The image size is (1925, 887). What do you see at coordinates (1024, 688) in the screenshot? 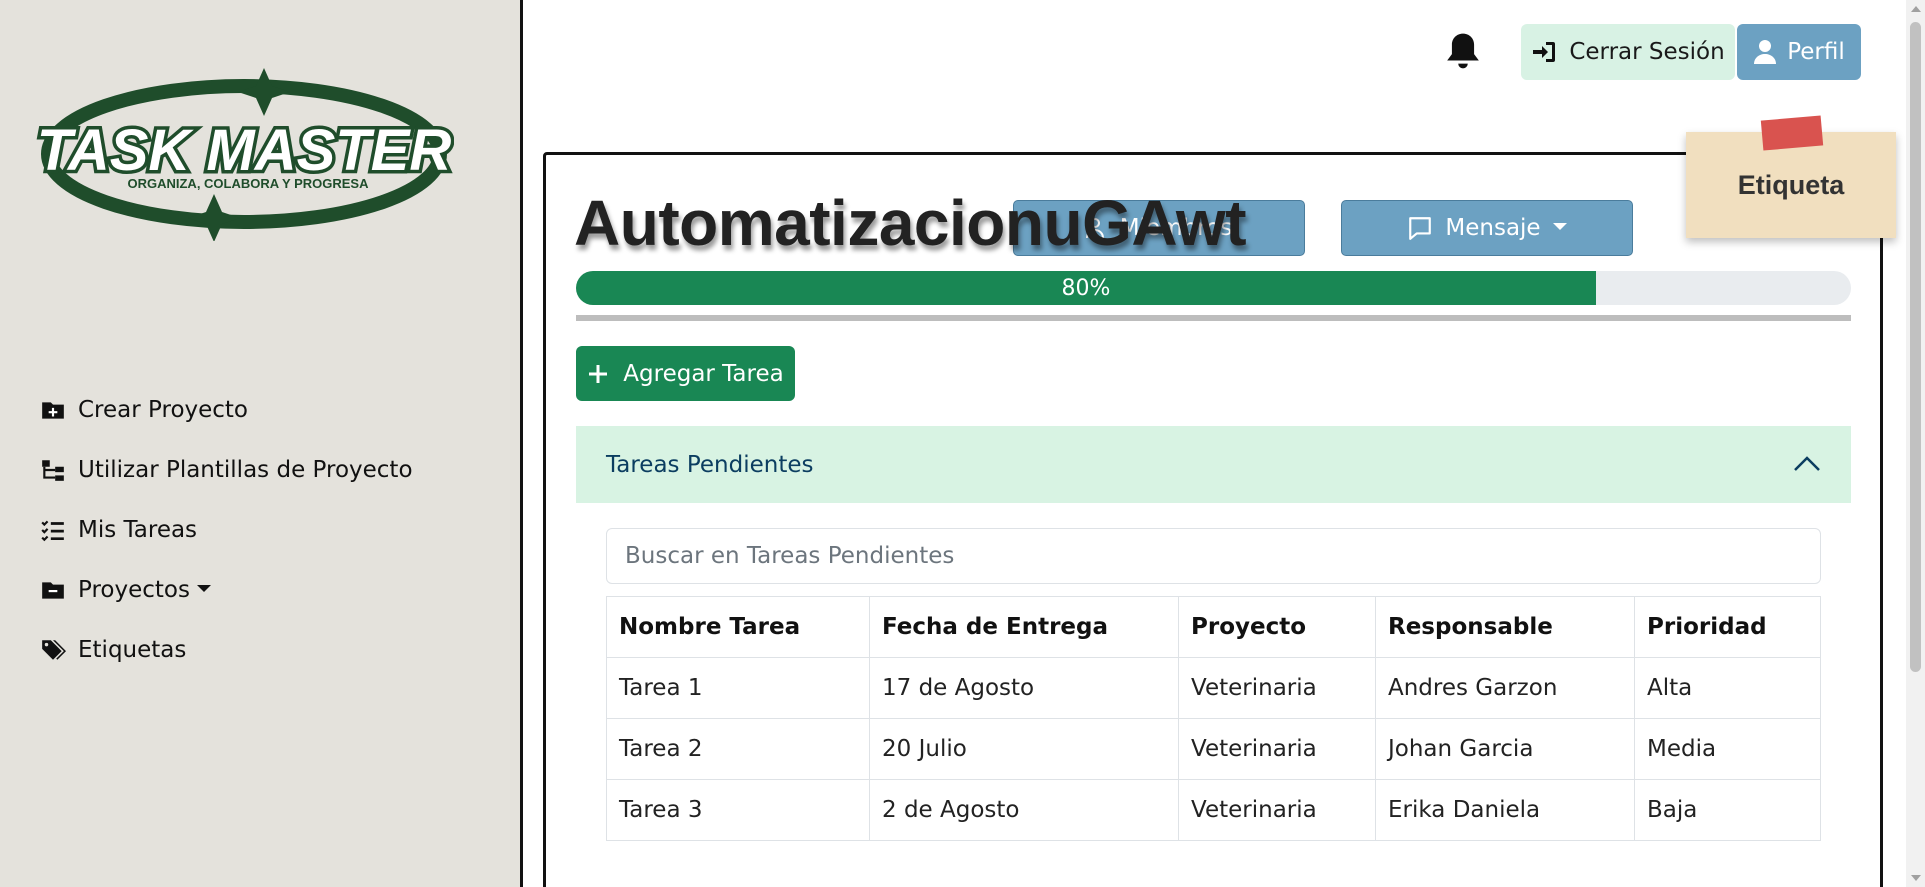
I see `table-cell: 17 de Agosto` at bounding box center [1024, 688].